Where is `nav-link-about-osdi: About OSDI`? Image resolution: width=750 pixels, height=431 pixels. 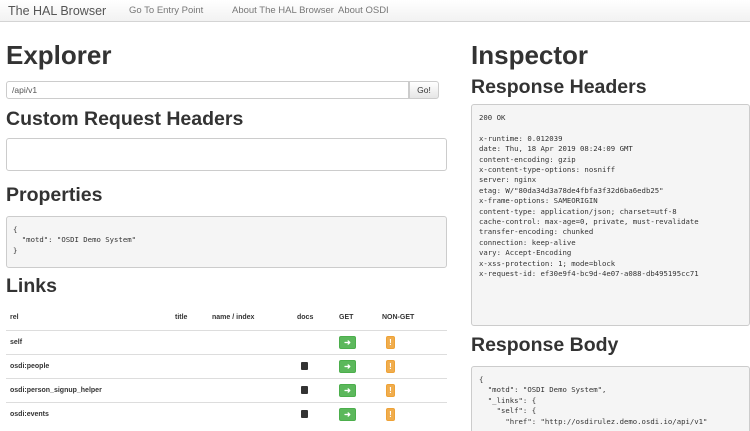 nav-link-about-osdi: About OSDI is located at coordinates (363, 10).